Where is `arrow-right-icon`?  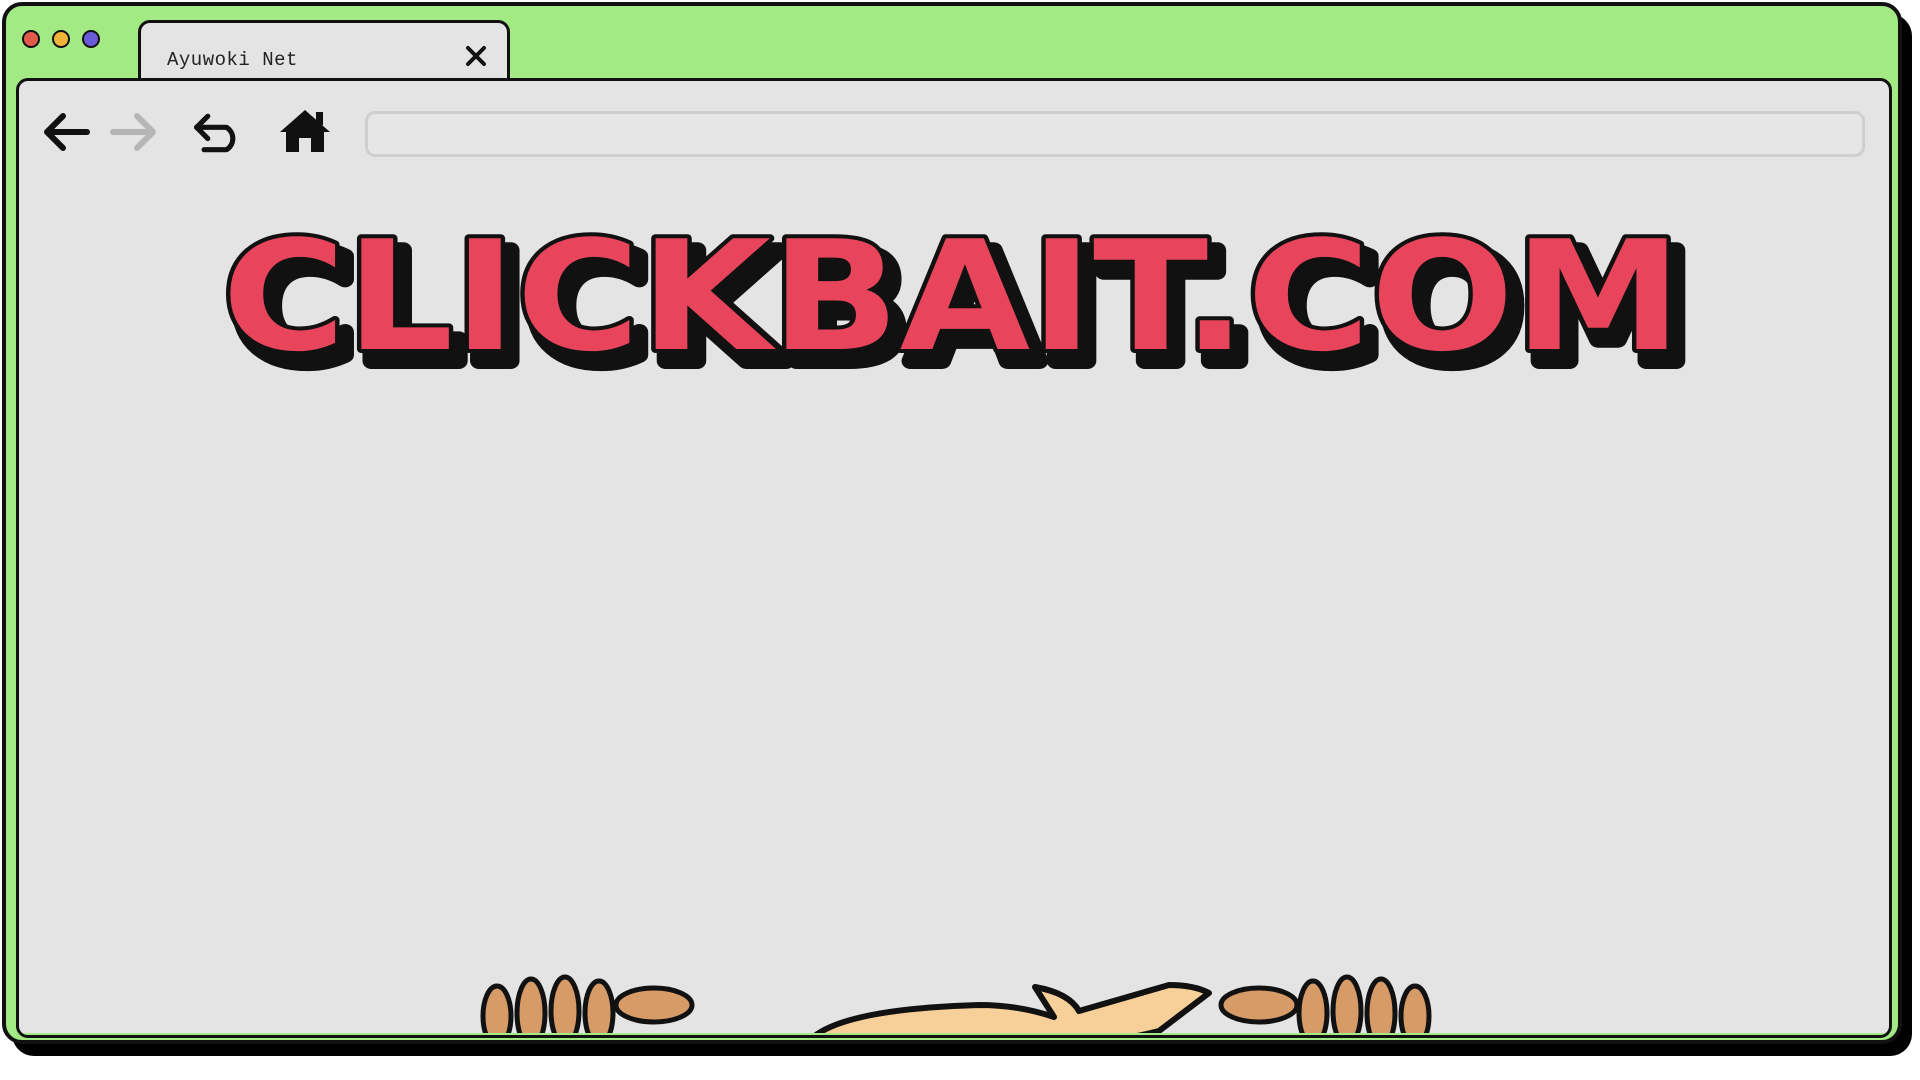
arrow-right-icon is located at coordinates (135, 132).